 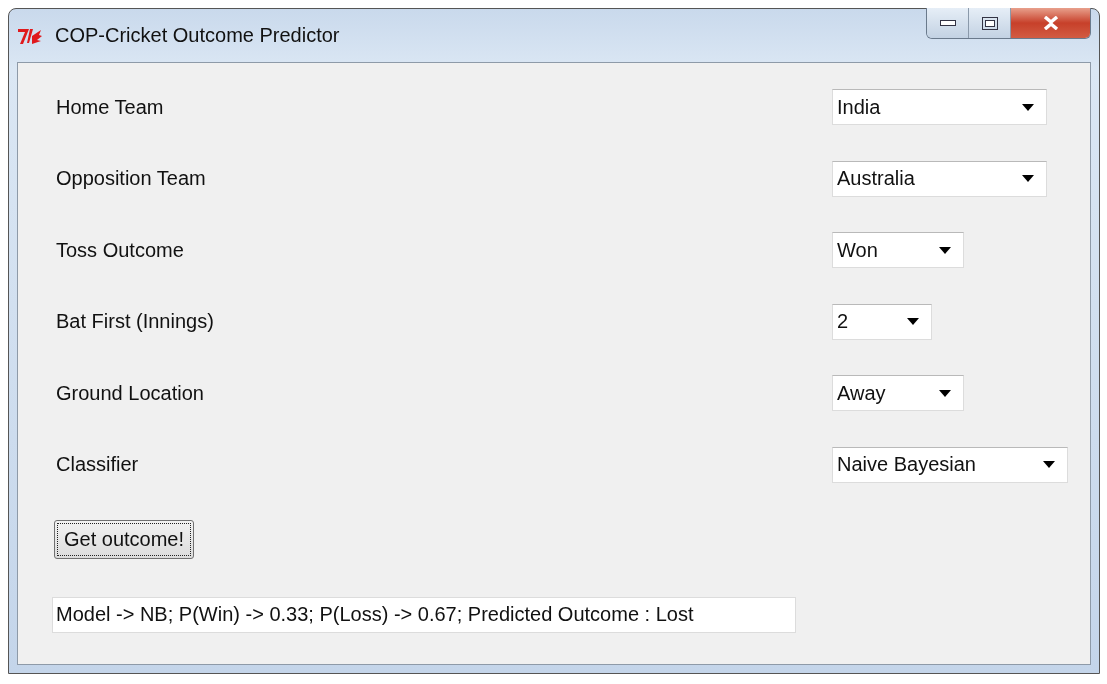 What do you see at coordinates (939, 107) in the screenshot?
I see `dropdown: India` at bounding box center [939, 107].